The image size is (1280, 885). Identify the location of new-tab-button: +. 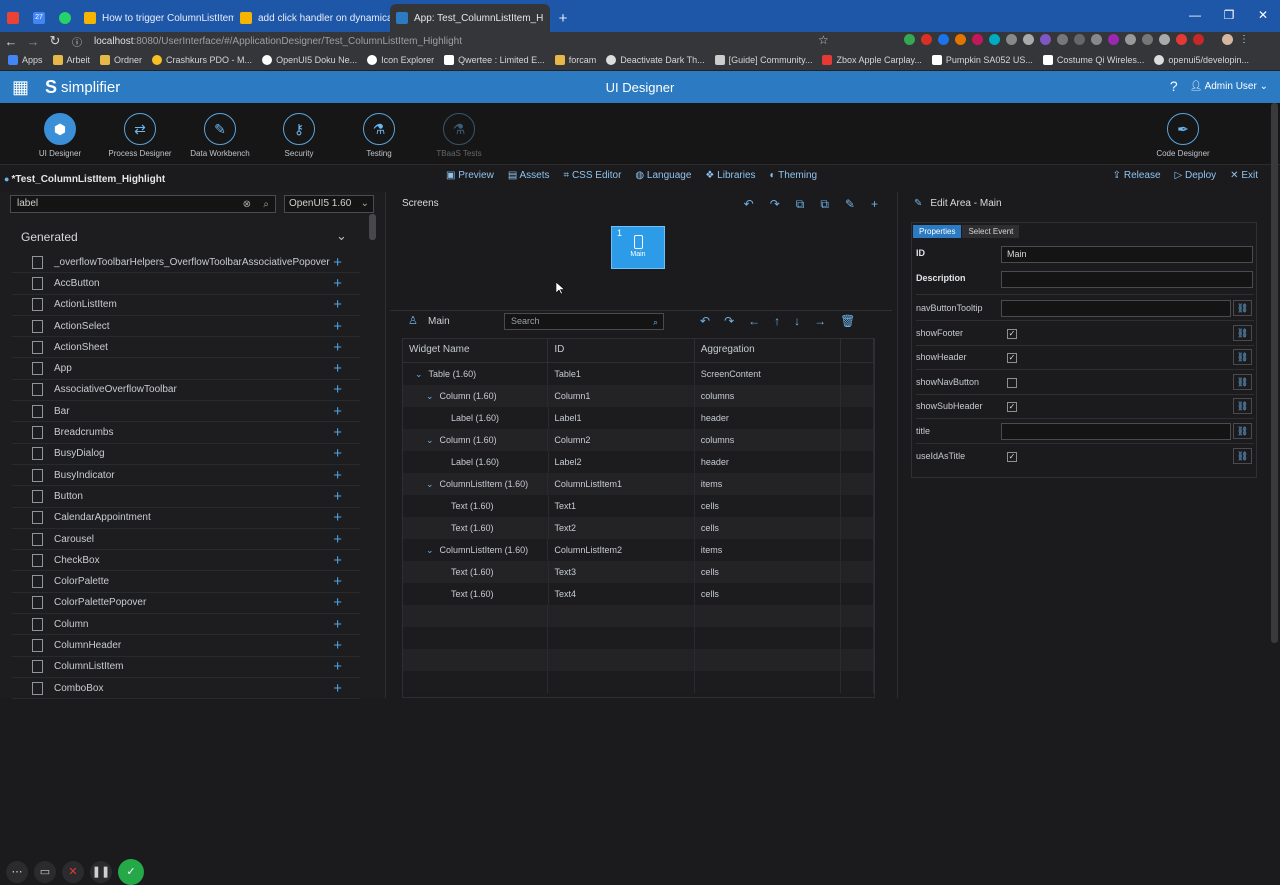
(563, 18).